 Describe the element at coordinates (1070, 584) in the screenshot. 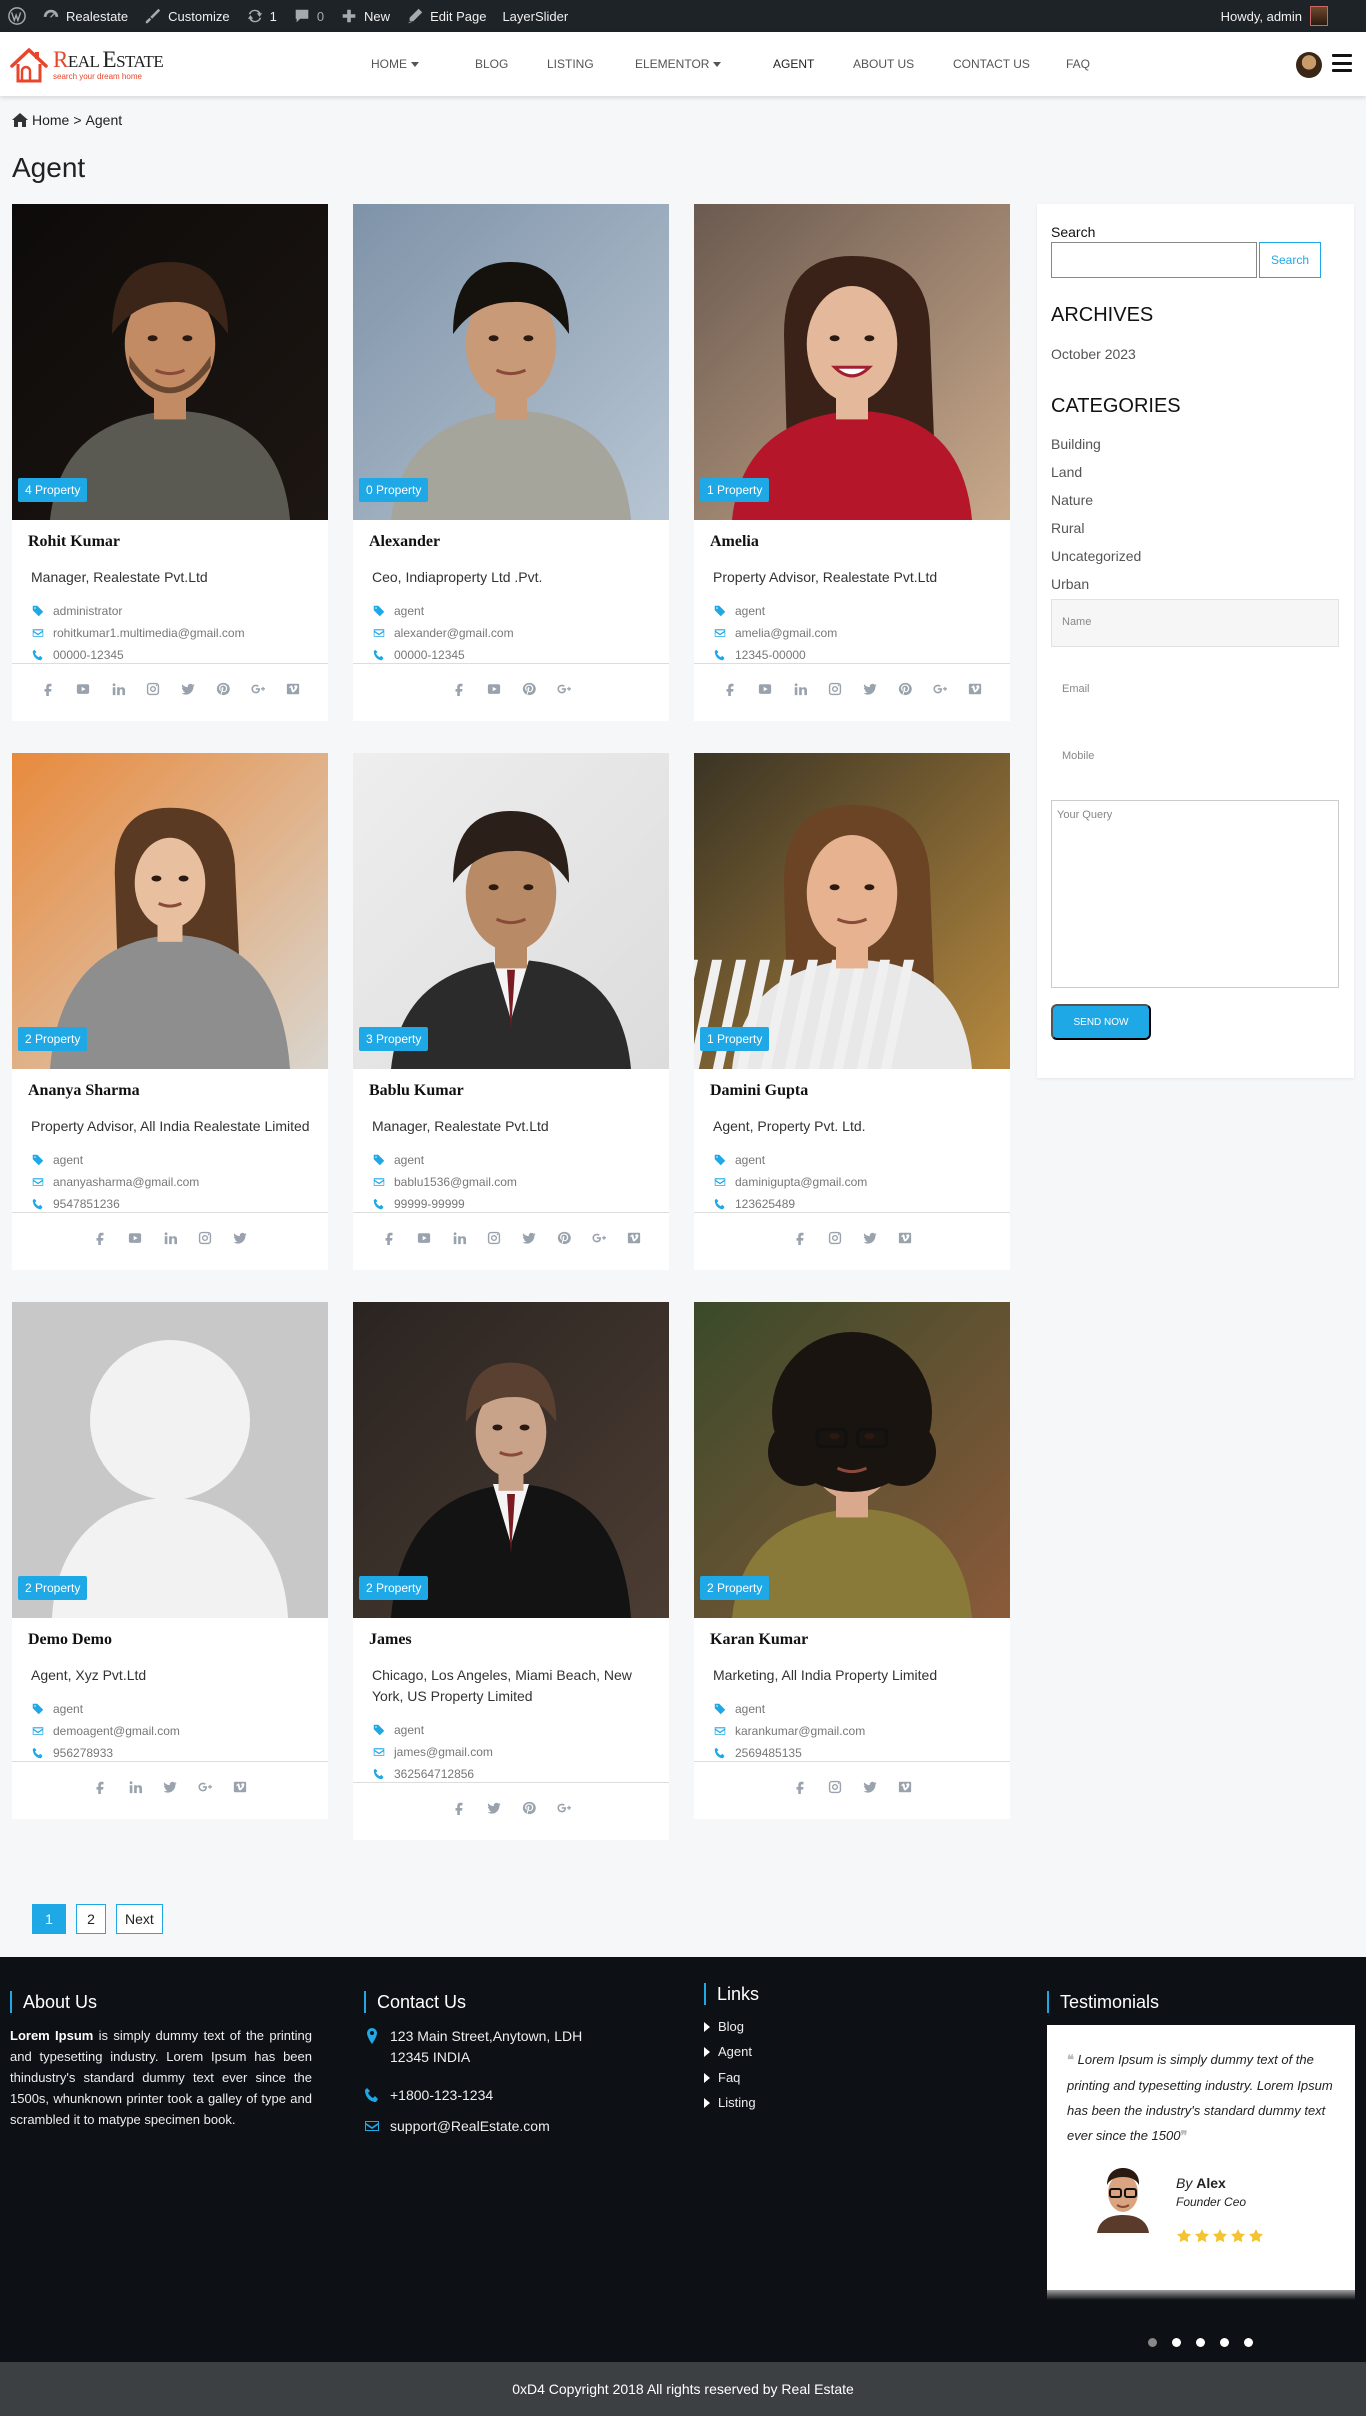

I see `category-link-urban: Urban` at that location.